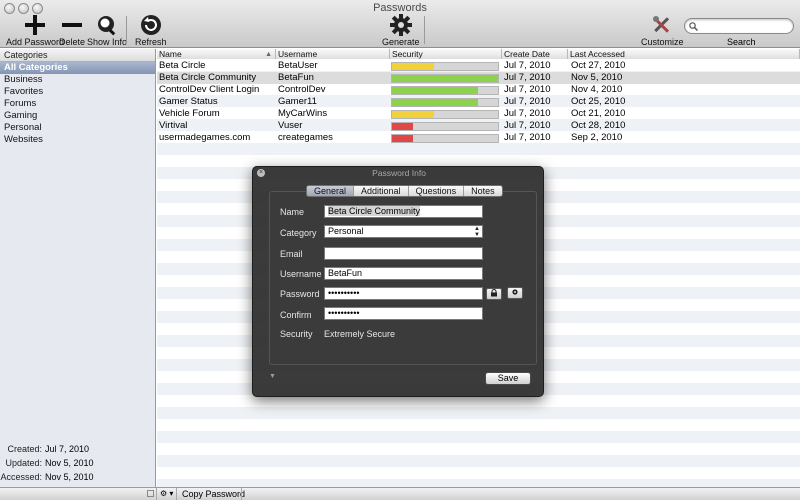  I want to click on generate-button: Generate, so click(401, 30).